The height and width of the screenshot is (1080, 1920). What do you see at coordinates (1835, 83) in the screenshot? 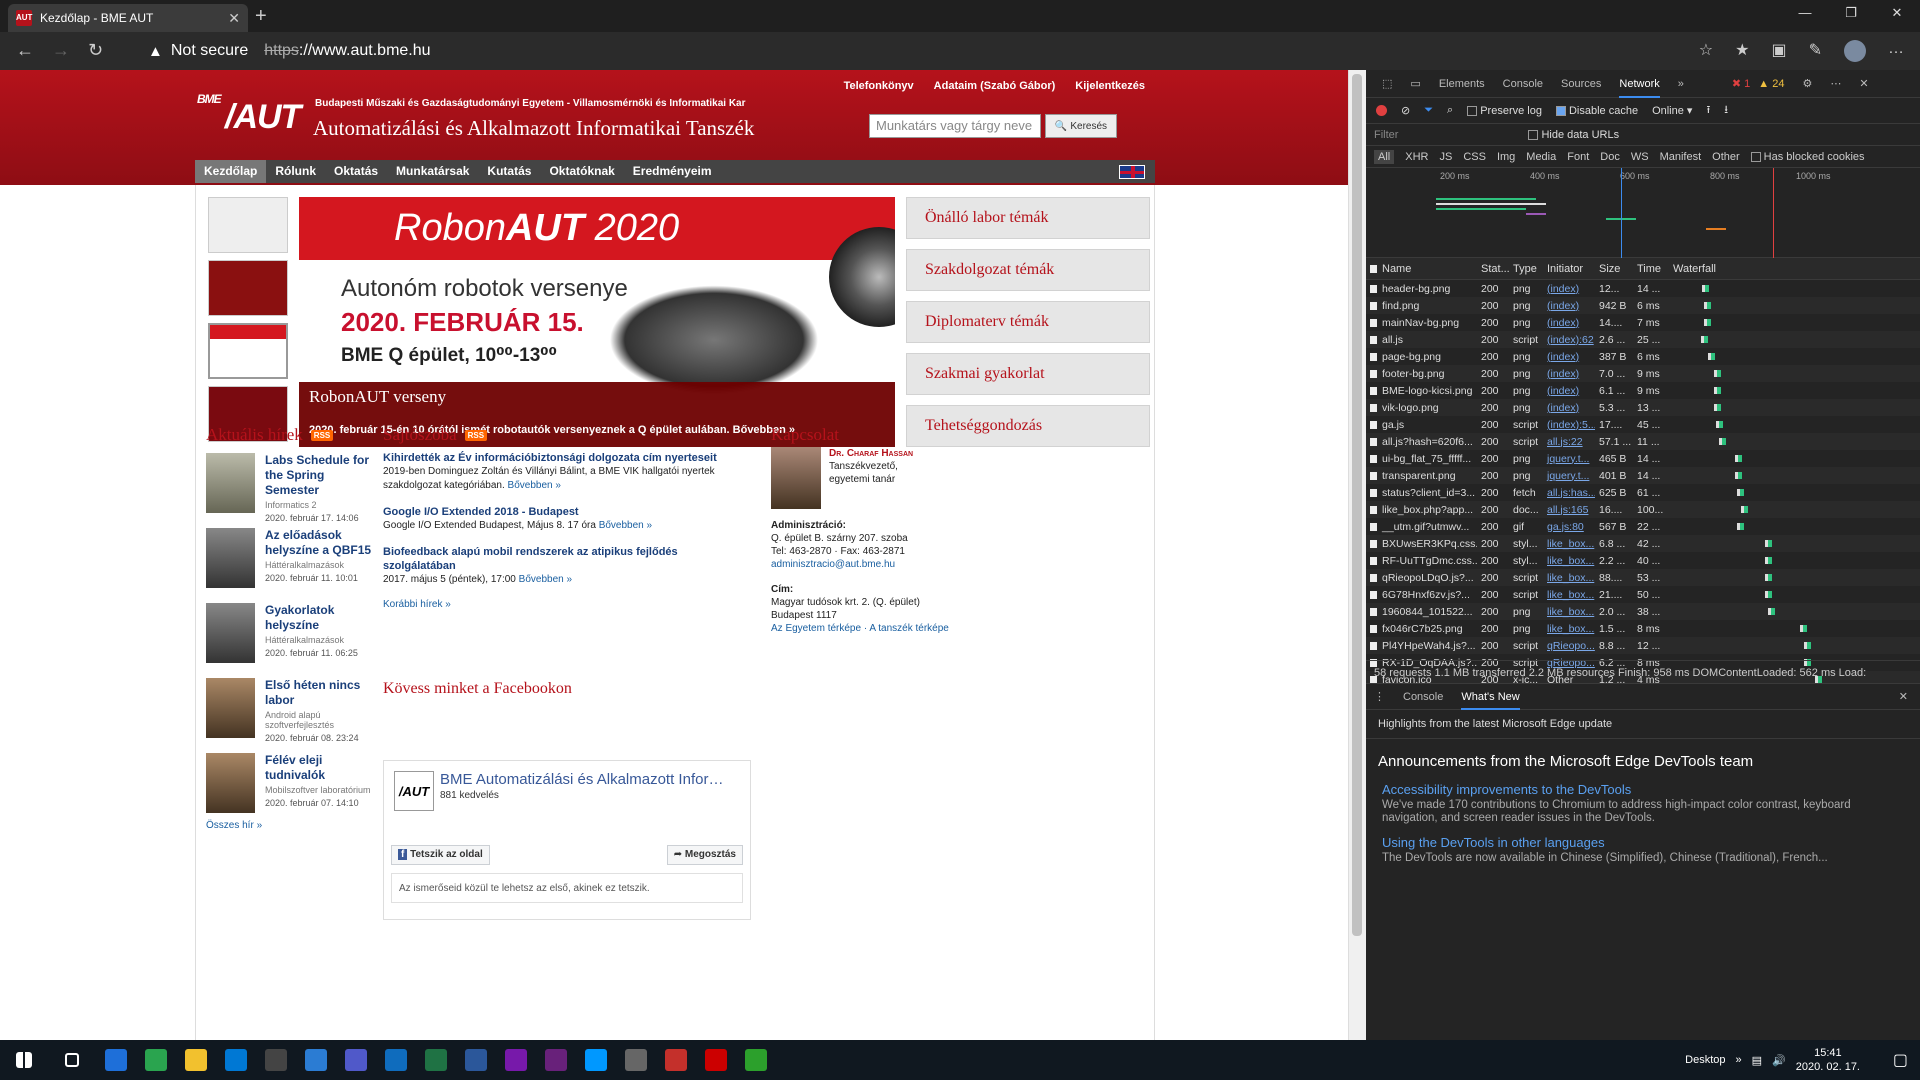
I see `more-icon: ⋯` at bounding box center [1835, 83].